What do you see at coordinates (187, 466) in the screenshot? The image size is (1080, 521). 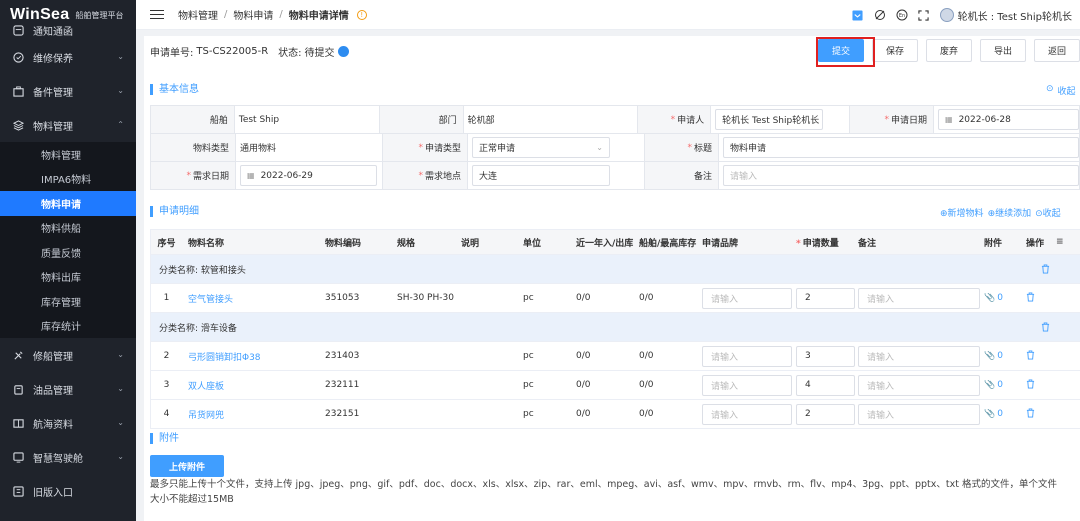 I see `upload-button: 上传附件` at bounding box center [187, 466].